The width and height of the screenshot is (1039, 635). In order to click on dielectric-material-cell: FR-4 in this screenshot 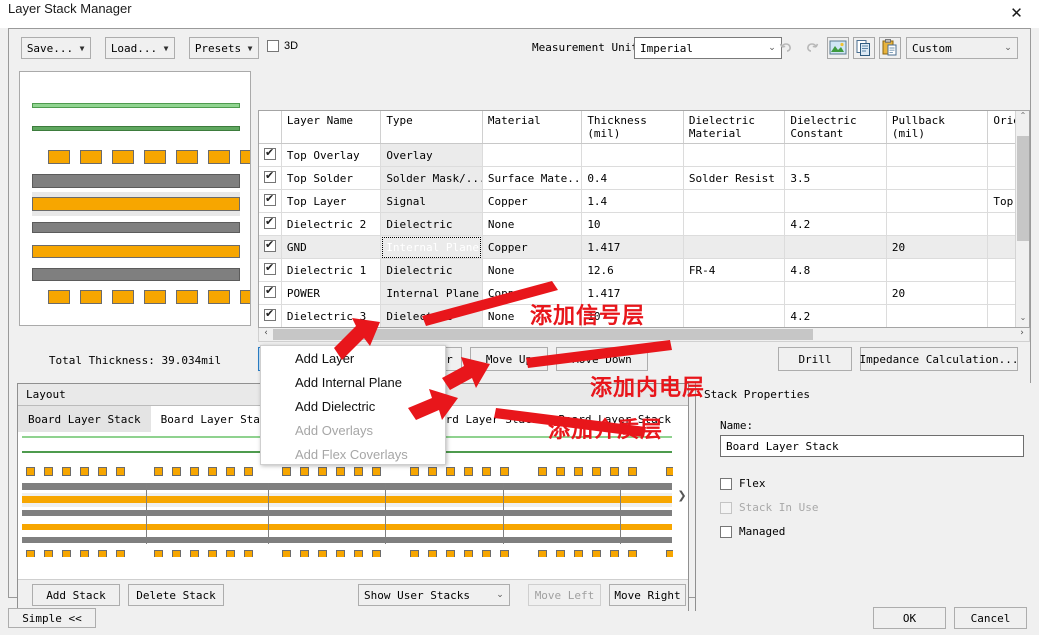, I will do `click(734, 270)`.